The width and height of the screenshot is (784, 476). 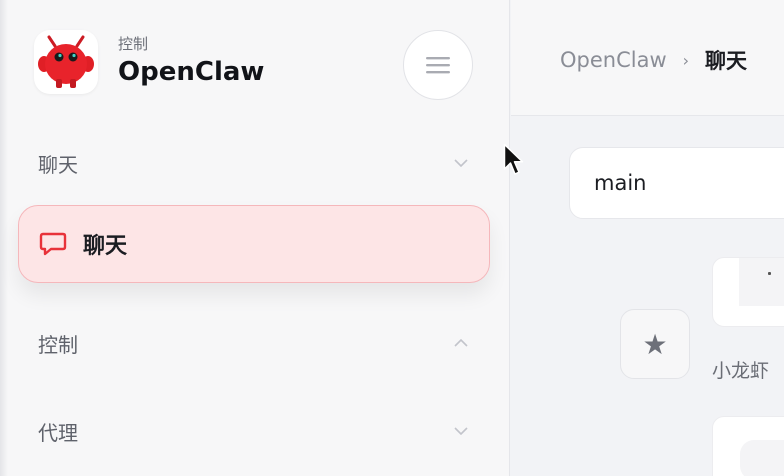 I want to click on sidebar-toggle-button, so click(x=438, y=65).